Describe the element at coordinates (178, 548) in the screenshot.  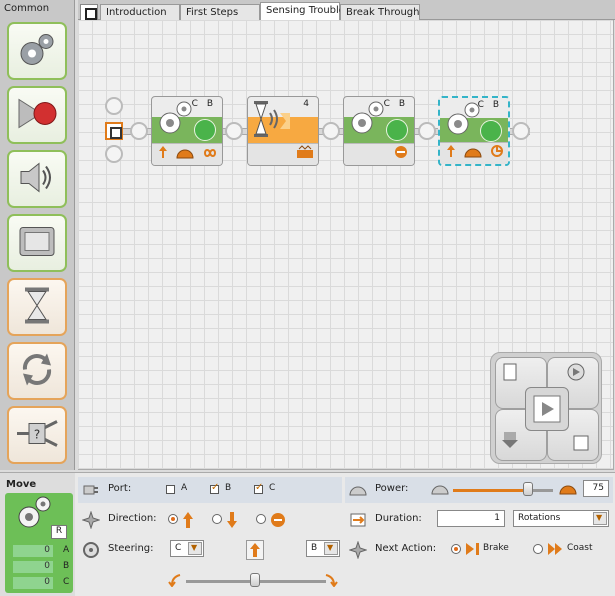
I see `steering-left-port-value: C` at that location.